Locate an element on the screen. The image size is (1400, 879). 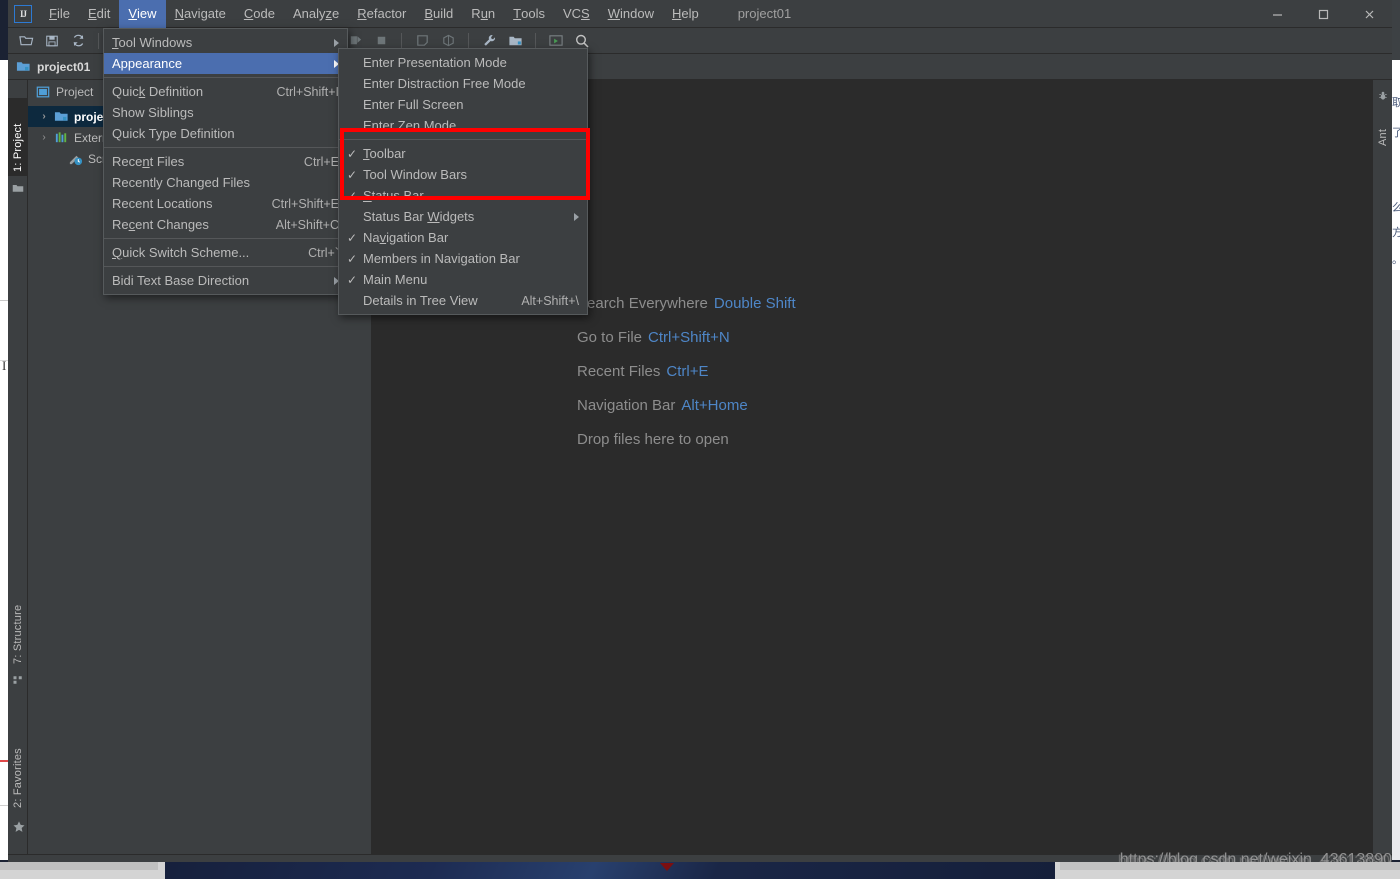
menu-item-recently-changed-files: Recently Changed Files is located at coordinates (225, 182).